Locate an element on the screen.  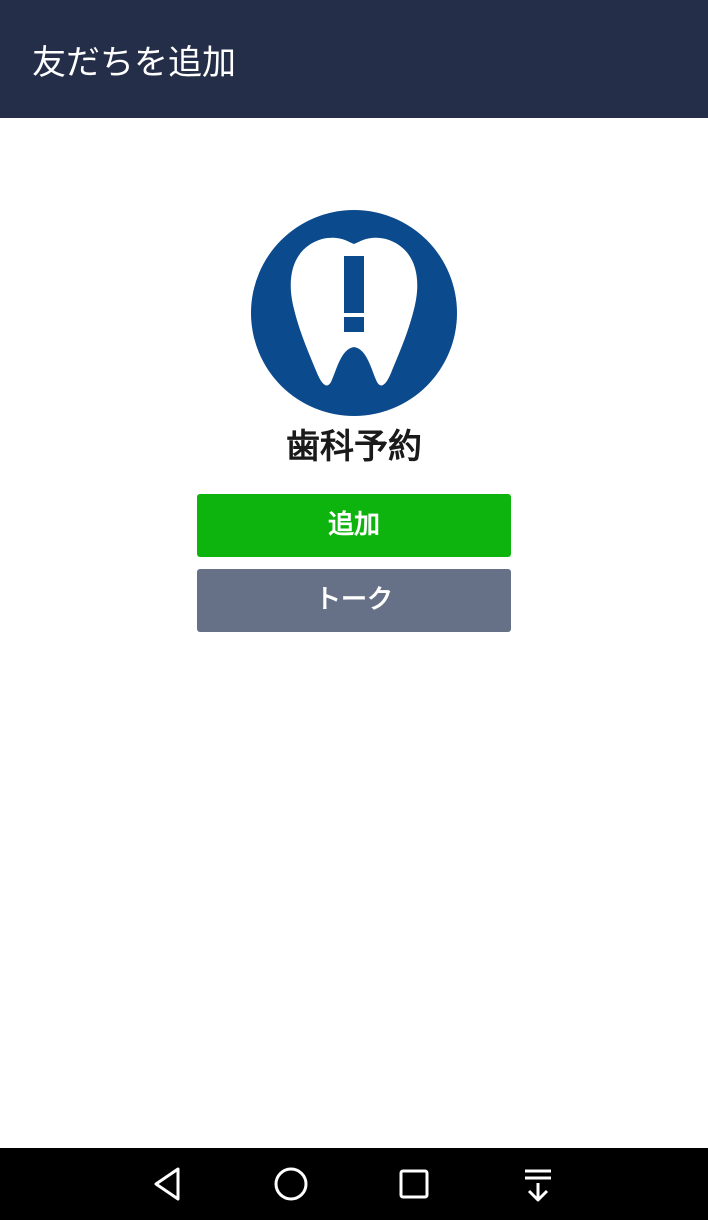
account-name: 歯科予約 is located at coordinates (354, 447).